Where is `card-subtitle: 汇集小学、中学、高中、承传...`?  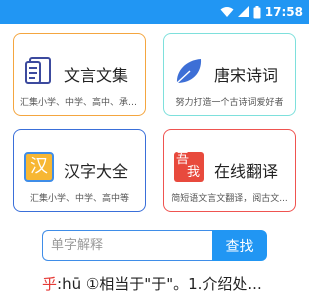
card-subtitle: 汇集小学、中学、高中、承传... is located at coordinates (79, 103).